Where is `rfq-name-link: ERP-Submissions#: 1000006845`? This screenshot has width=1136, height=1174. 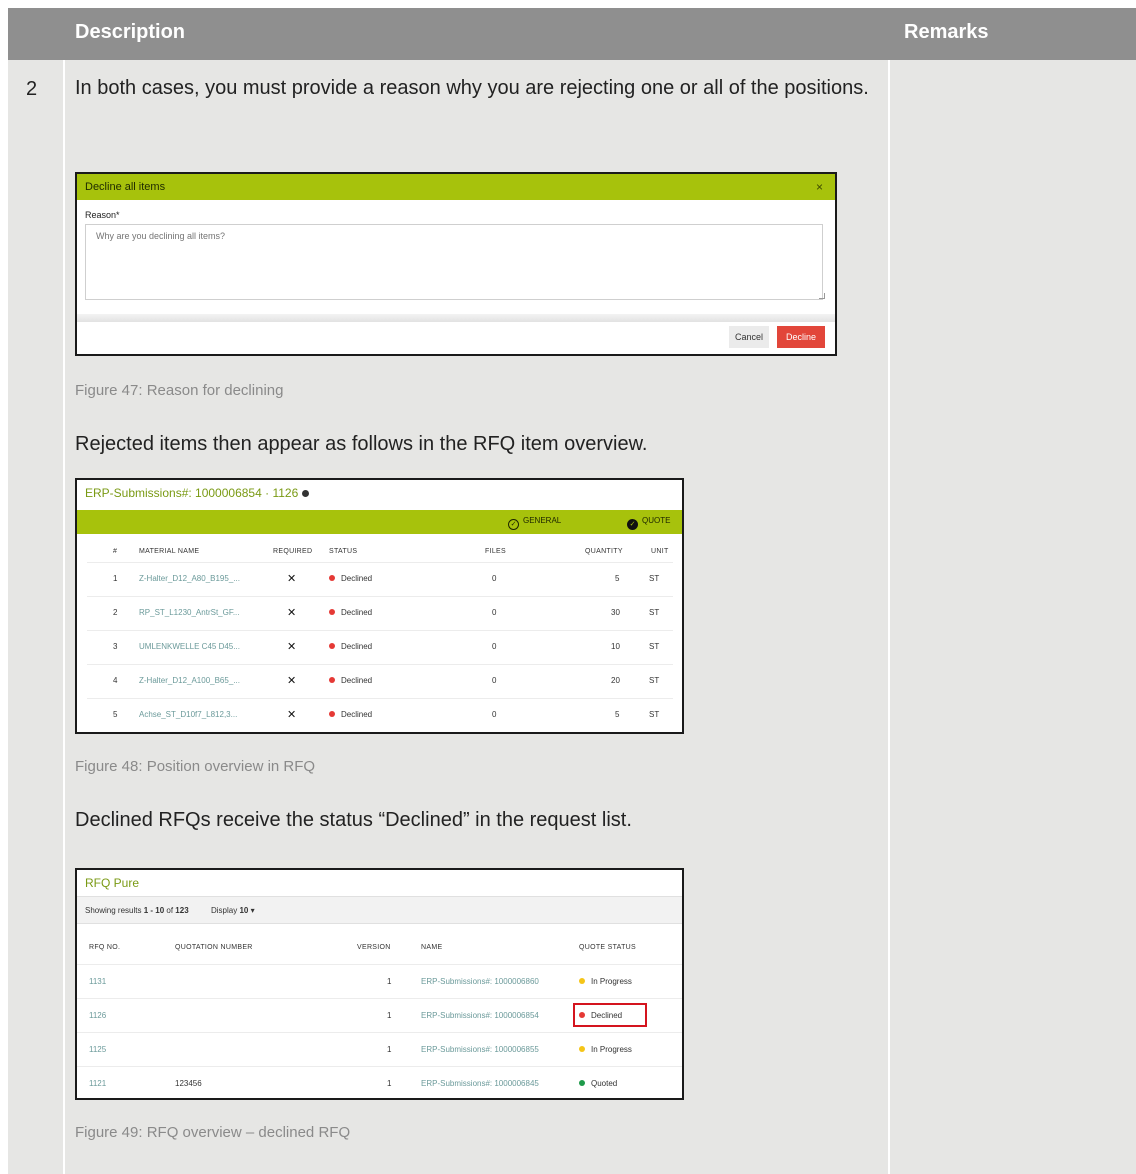 rfq-name-link: ERP-Submissions#: 1000006845 is located at coordinates (480, 1083).